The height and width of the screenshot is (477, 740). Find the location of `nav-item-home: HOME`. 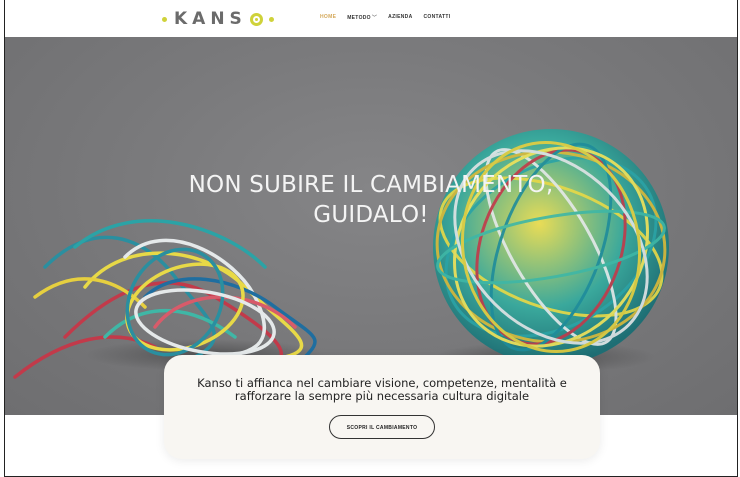

nav-item-home: HOME is located at coordinates (328, 17).